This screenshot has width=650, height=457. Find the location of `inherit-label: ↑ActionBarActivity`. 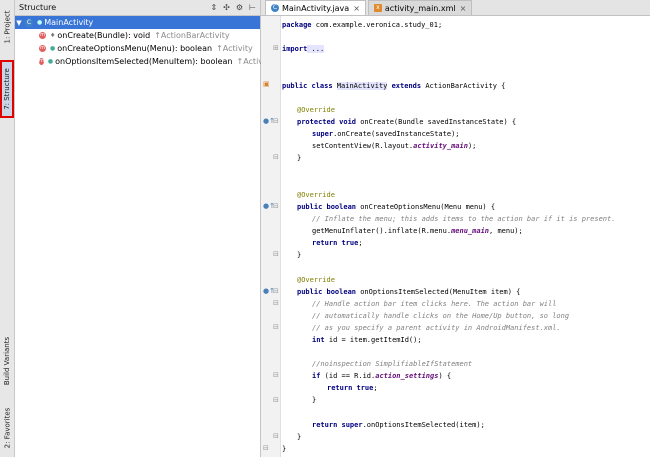

inherit-label: ↑ActionBarActivity is located at coordinates (192, 35).